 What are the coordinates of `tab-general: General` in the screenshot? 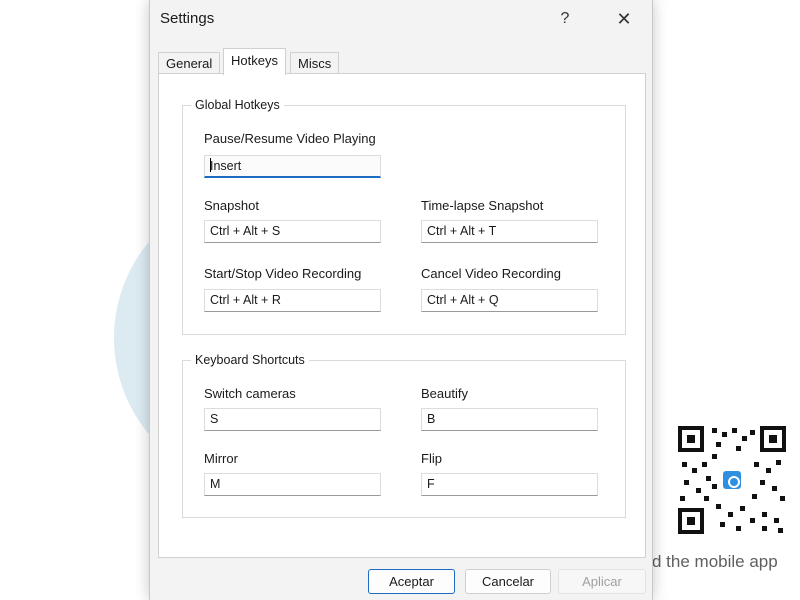 It's located at (189, 63).